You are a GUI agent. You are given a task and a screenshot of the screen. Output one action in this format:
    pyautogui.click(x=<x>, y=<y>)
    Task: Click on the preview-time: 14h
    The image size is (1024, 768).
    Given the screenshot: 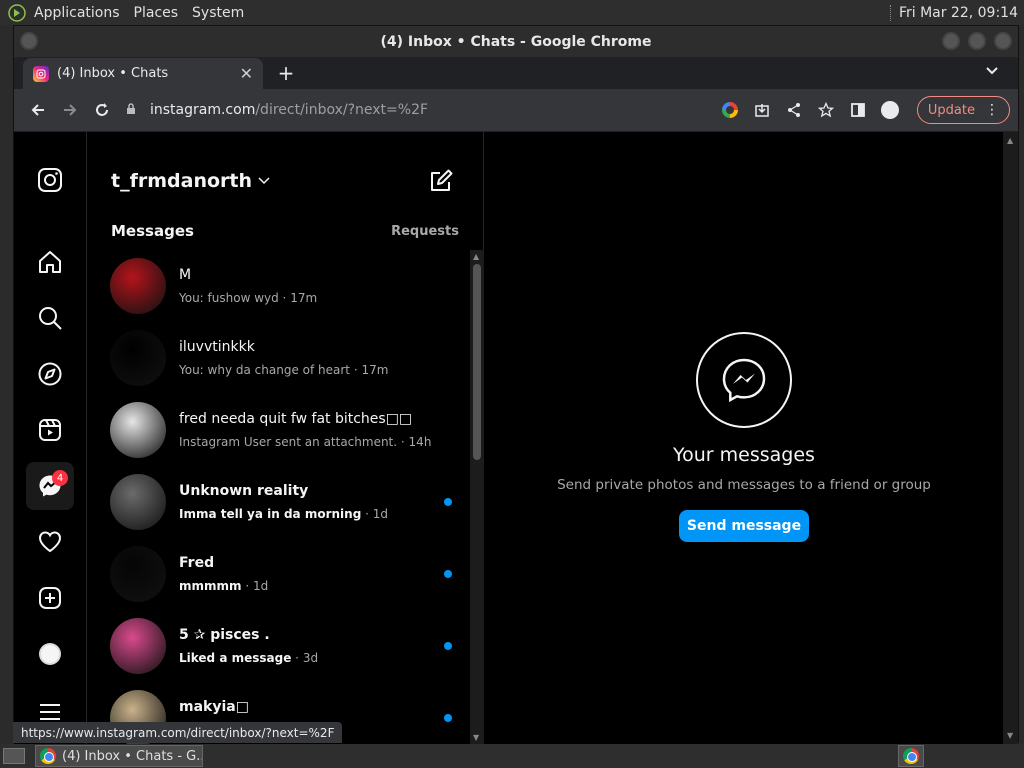 What is the action you would take?
    pyautogui.click(x=420, y=442)
    